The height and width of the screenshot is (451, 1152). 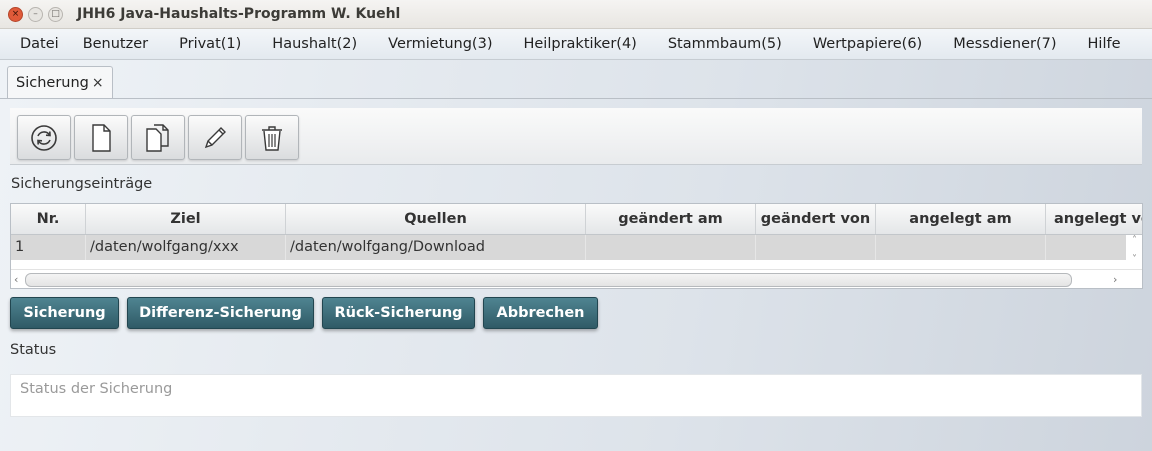 What do you see at coordinates (48, 247) in the screenshot?
I see `cell-nr: 1` at bounding box center [48, 247].